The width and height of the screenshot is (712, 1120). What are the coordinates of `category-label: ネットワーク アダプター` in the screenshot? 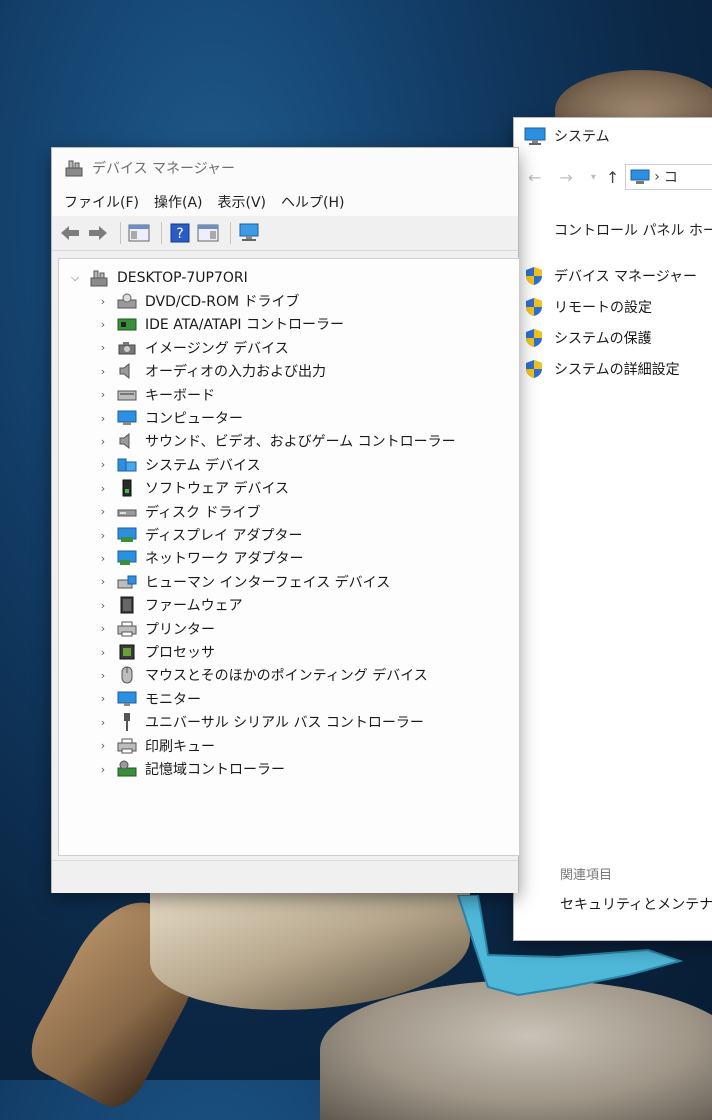 It's located at (224, 559).